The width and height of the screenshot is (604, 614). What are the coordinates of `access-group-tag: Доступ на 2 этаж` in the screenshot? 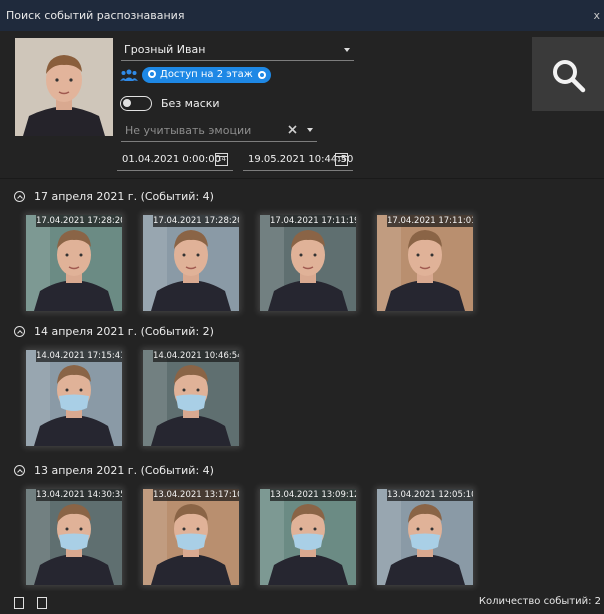 It's located at (206, 75).